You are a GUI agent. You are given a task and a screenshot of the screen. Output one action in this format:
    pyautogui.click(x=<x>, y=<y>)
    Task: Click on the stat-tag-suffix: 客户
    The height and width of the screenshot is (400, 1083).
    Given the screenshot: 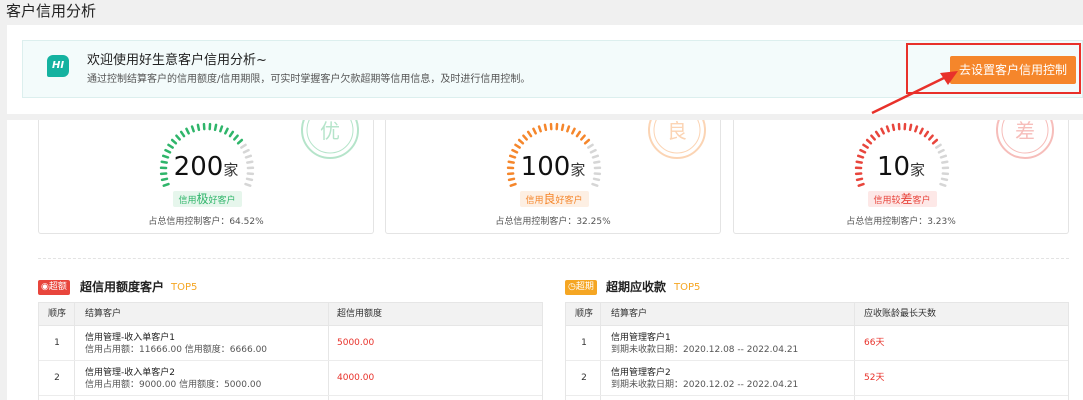 What is the action you would take?
    pyautogui.click(x=921, y=201)
    